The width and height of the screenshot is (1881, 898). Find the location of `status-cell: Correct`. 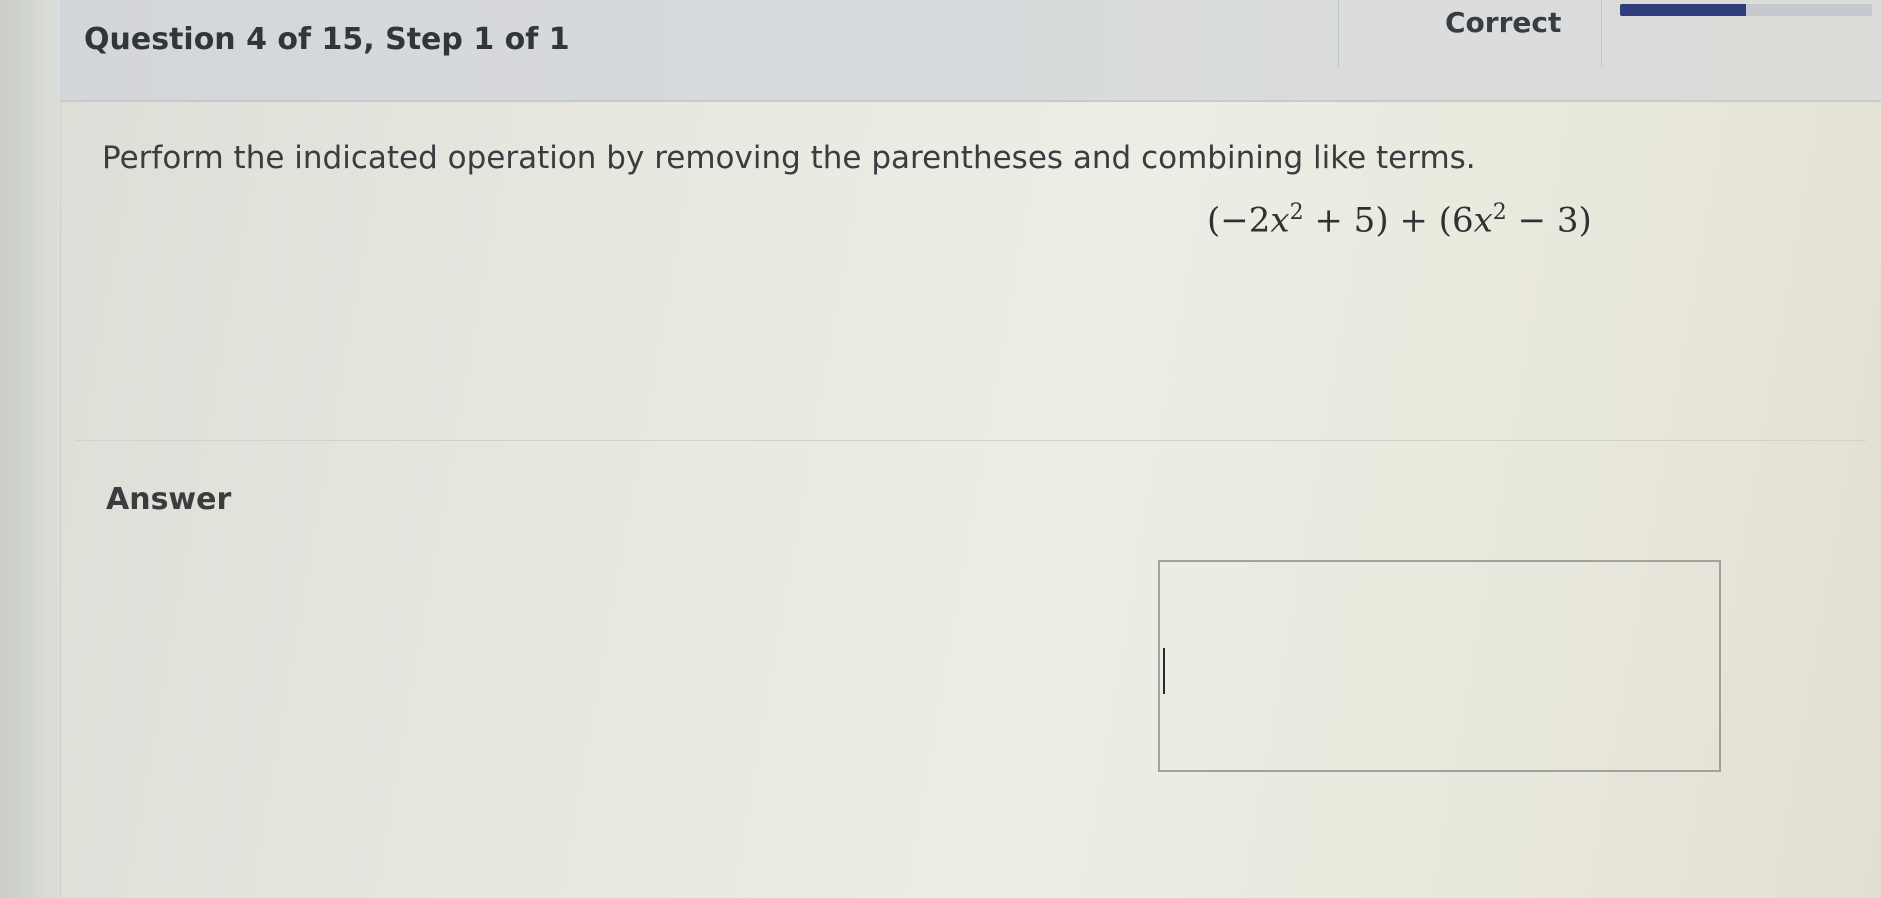

status-cell: Correct is located at coordinates (1470, 34).